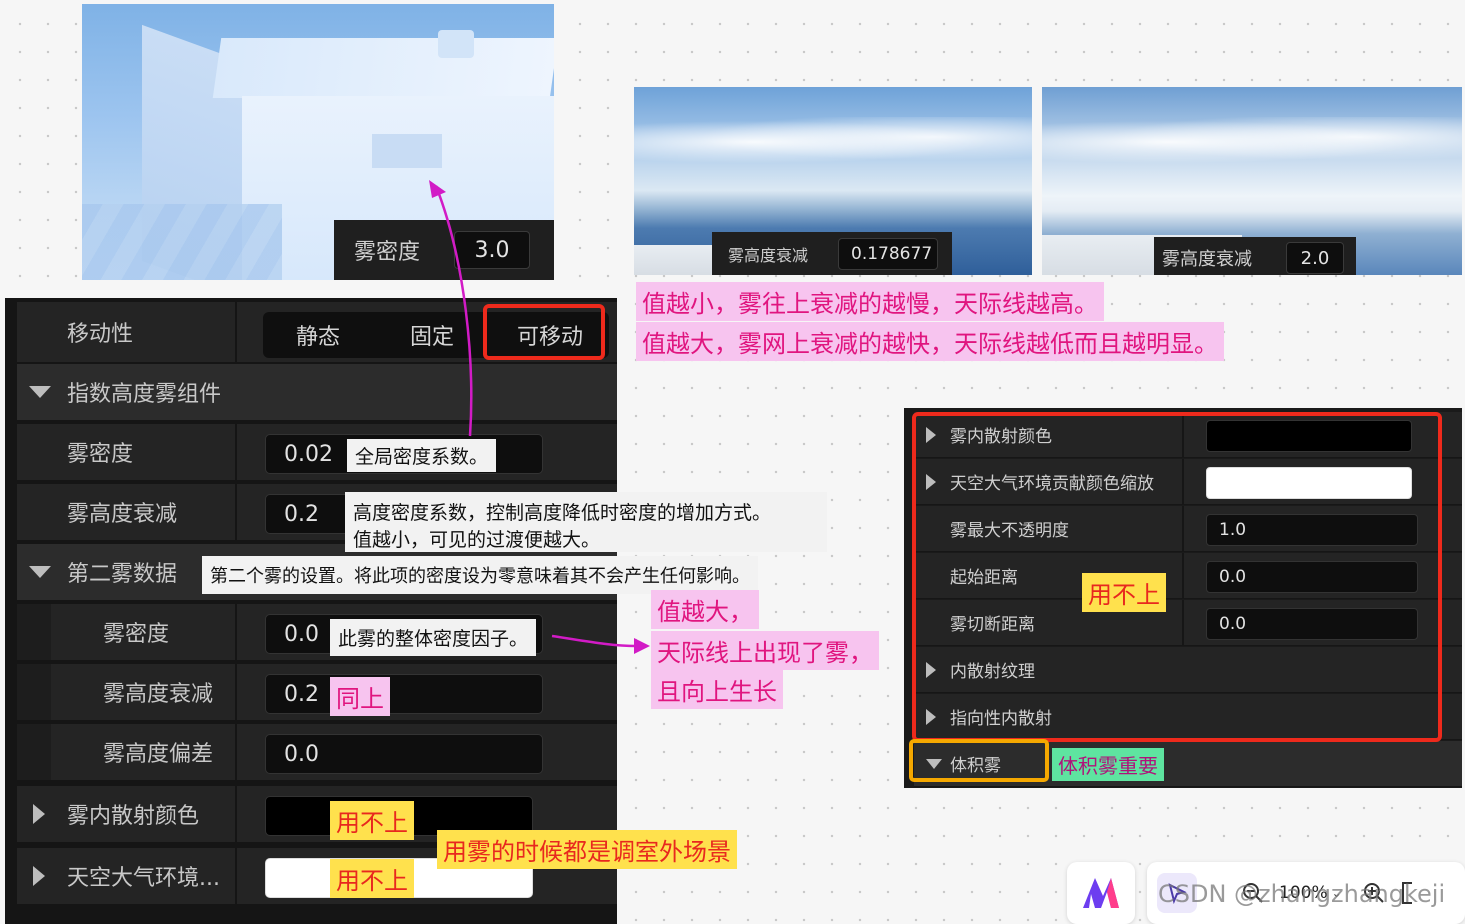 This screenshot has width=1465, height=924. I want to click on app-logo-tile, so click(1101, 893).